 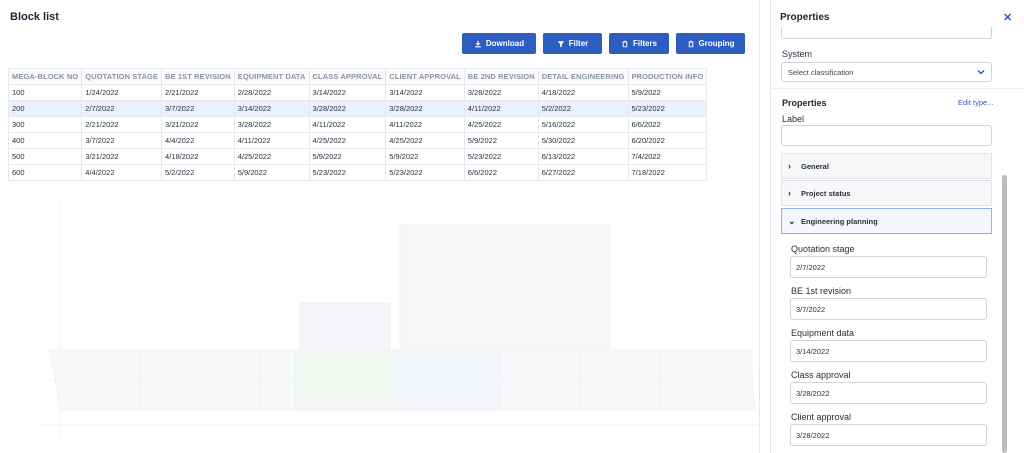 I want to click on download-button: Download, so click(x=499, y=43).